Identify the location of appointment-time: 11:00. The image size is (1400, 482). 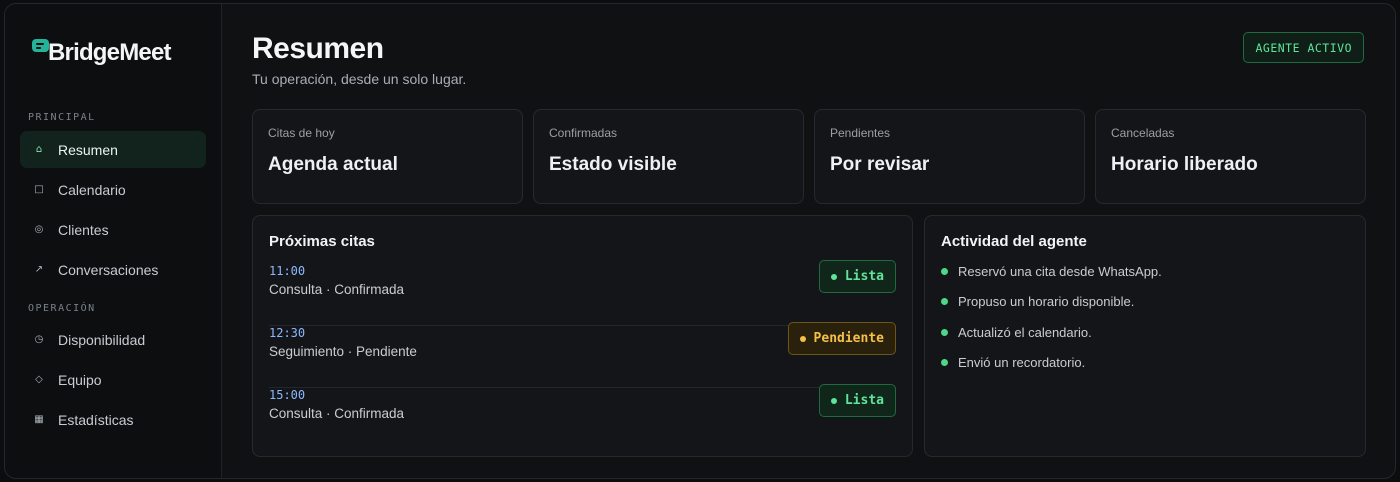
(287, 271).